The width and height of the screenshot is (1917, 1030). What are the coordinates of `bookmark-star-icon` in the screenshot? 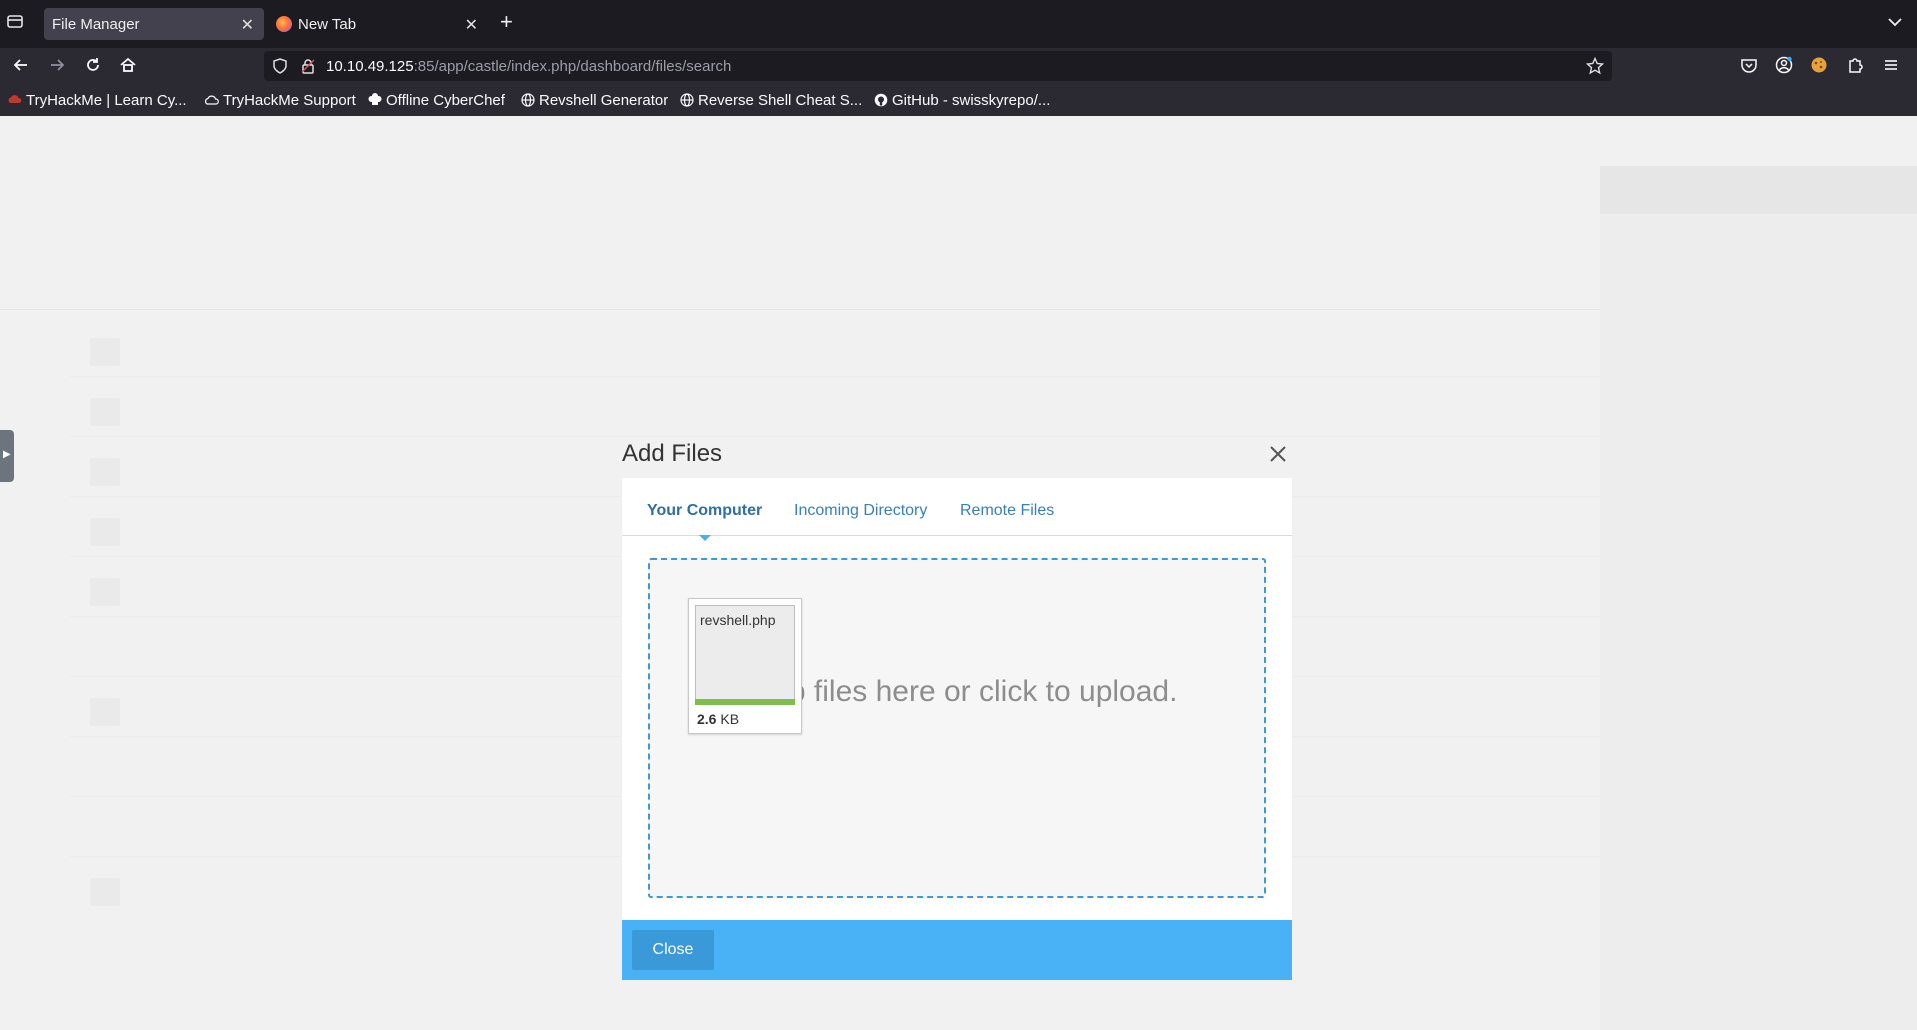 It's located at (1595, 65).